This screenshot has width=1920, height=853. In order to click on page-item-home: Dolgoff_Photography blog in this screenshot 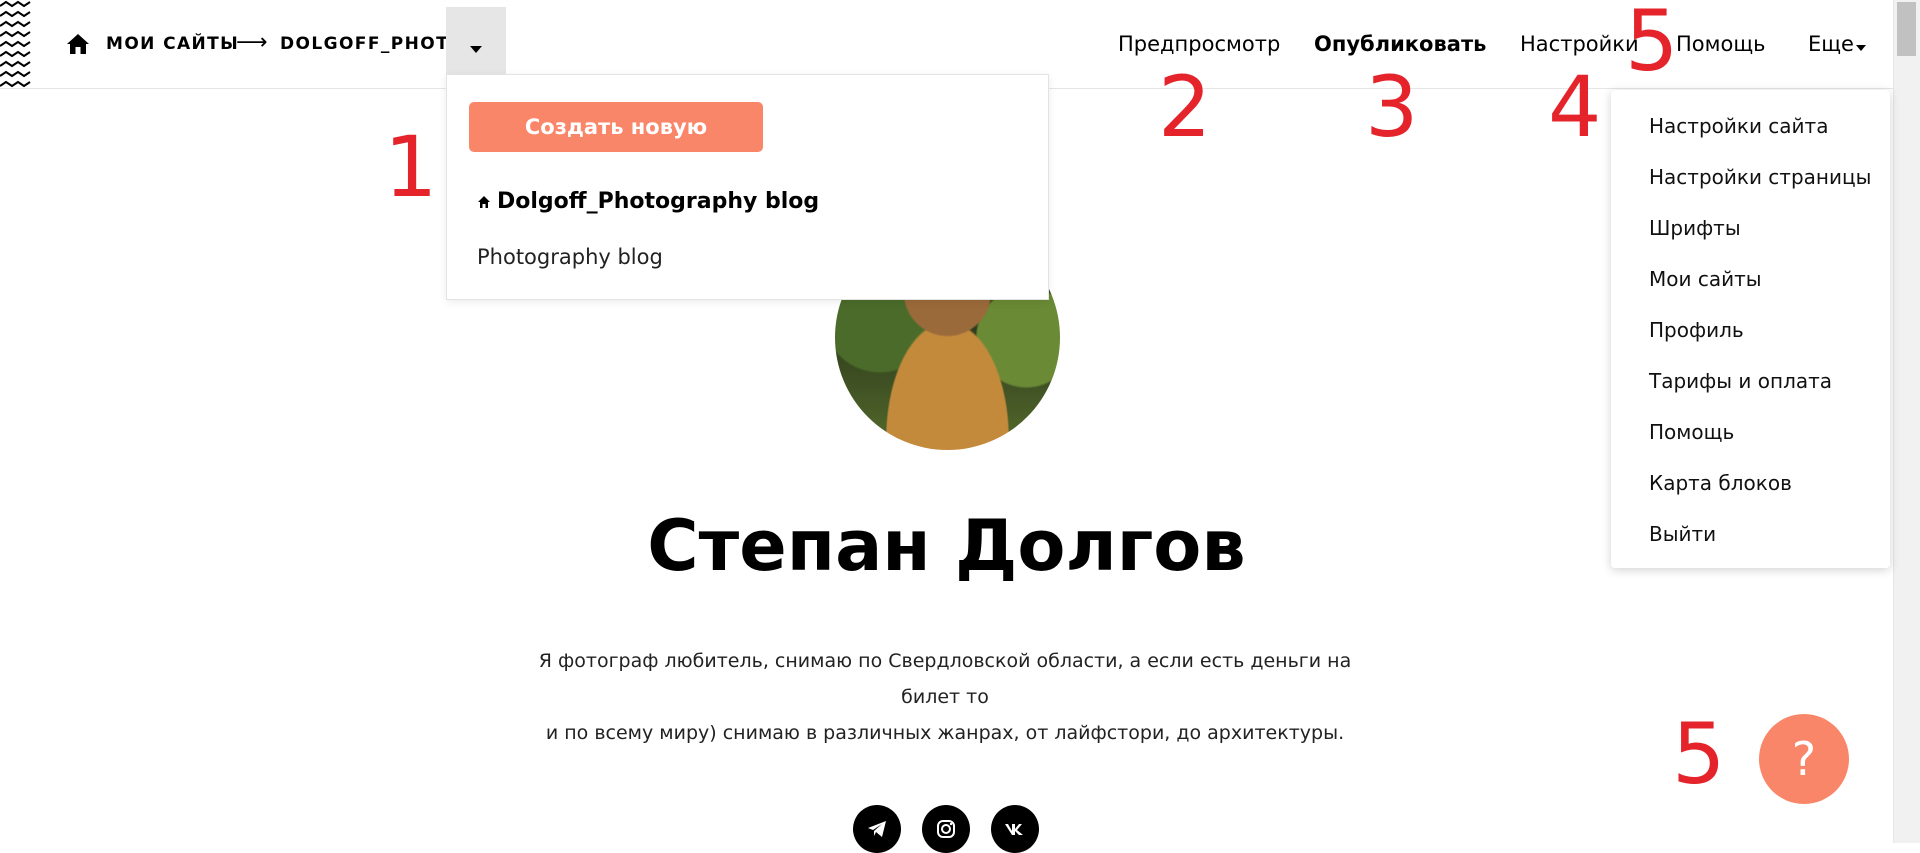, I will do `click(658, 201)`.